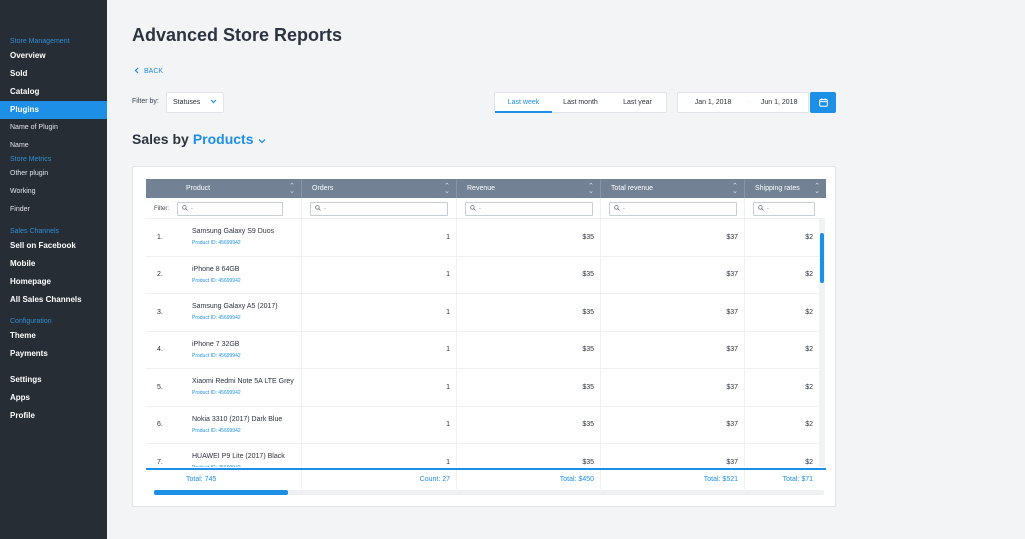 This screenshot has height=539, width=1025. I want to click on column-header-revenue: Revenue ⌃ ⌄, so click(528, 188).